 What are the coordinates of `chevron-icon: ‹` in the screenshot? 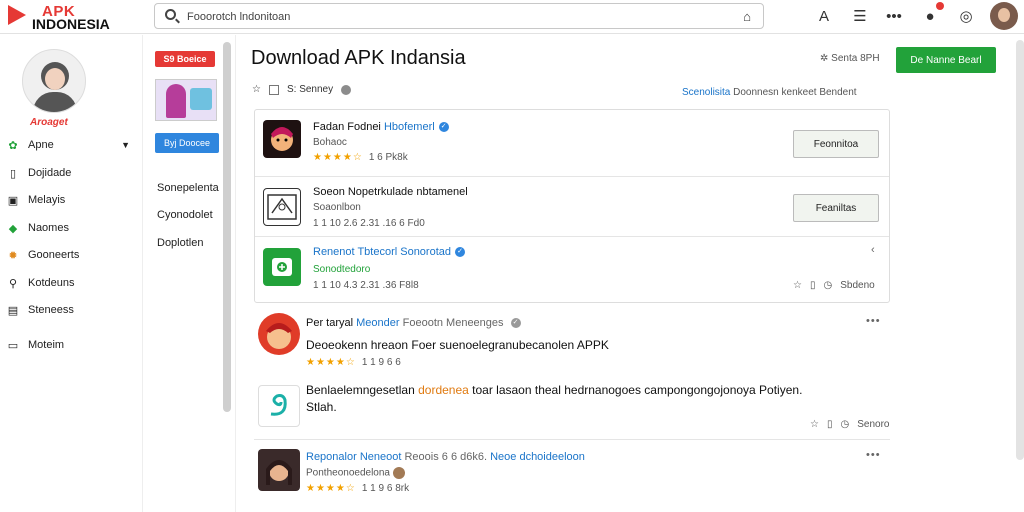 It's located at (873, 250).